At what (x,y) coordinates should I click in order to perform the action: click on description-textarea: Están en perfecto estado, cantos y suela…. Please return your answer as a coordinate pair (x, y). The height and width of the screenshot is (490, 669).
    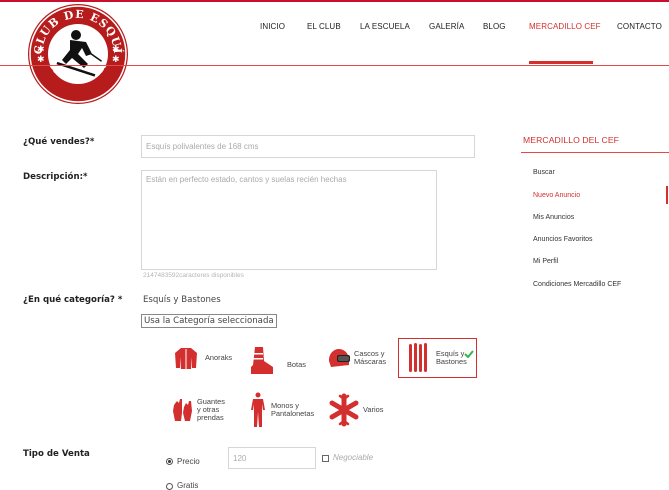
    Looking at the image, I should click on (289, 220).